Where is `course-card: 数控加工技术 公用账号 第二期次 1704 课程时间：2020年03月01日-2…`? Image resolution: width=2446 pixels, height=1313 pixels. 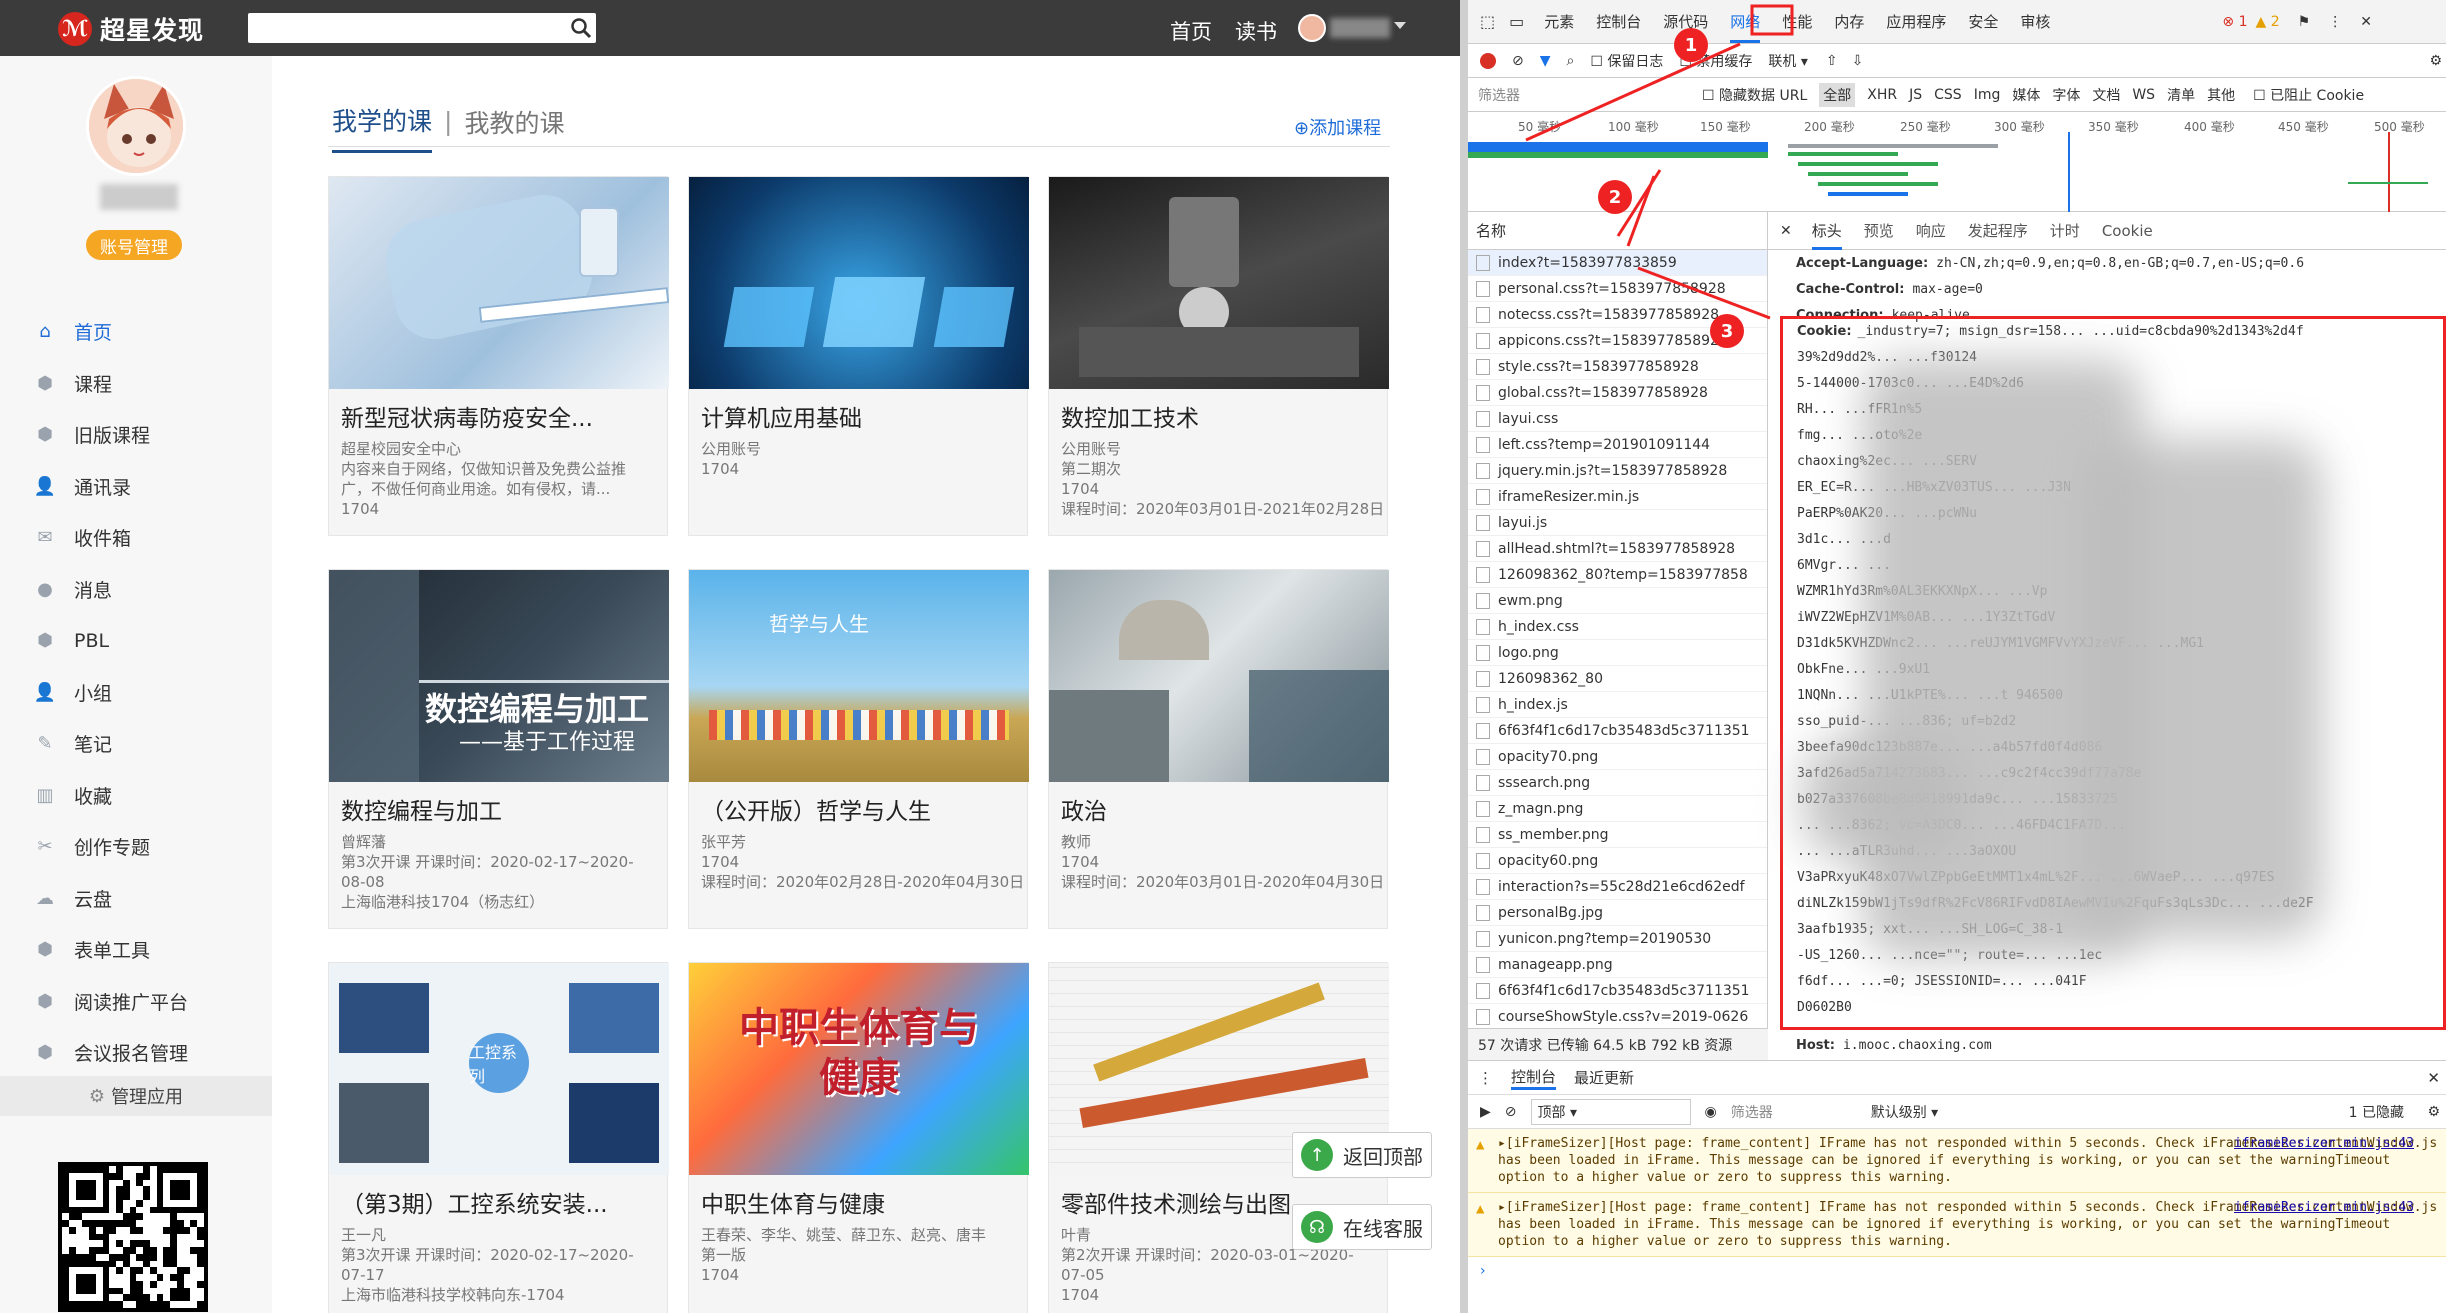
course-card: 数控加工技术 公用账号 第二期次 1704 课程时间：2020年03月01日-2… is located at coordinates (1218, 356).